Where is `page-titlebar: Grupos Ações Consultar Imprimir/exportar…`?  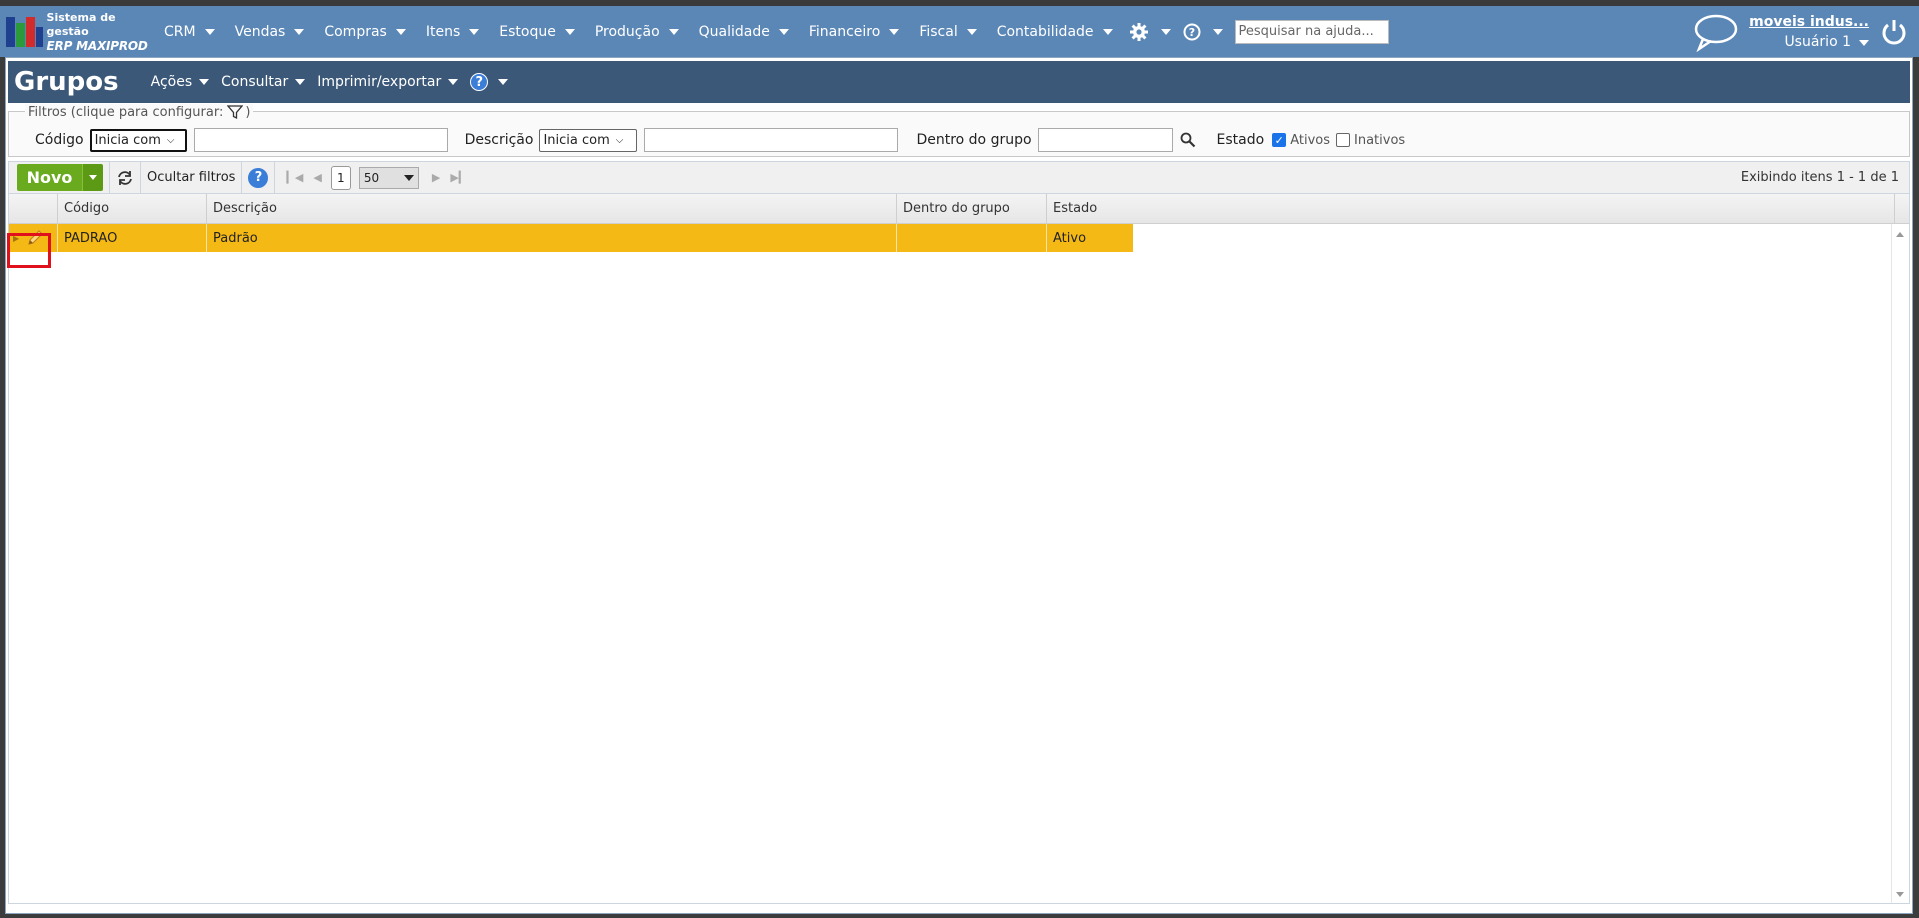 page-titlebar: Grupos Ações Consultar Imprimir/exportar… is located at coordinates (959, 82).